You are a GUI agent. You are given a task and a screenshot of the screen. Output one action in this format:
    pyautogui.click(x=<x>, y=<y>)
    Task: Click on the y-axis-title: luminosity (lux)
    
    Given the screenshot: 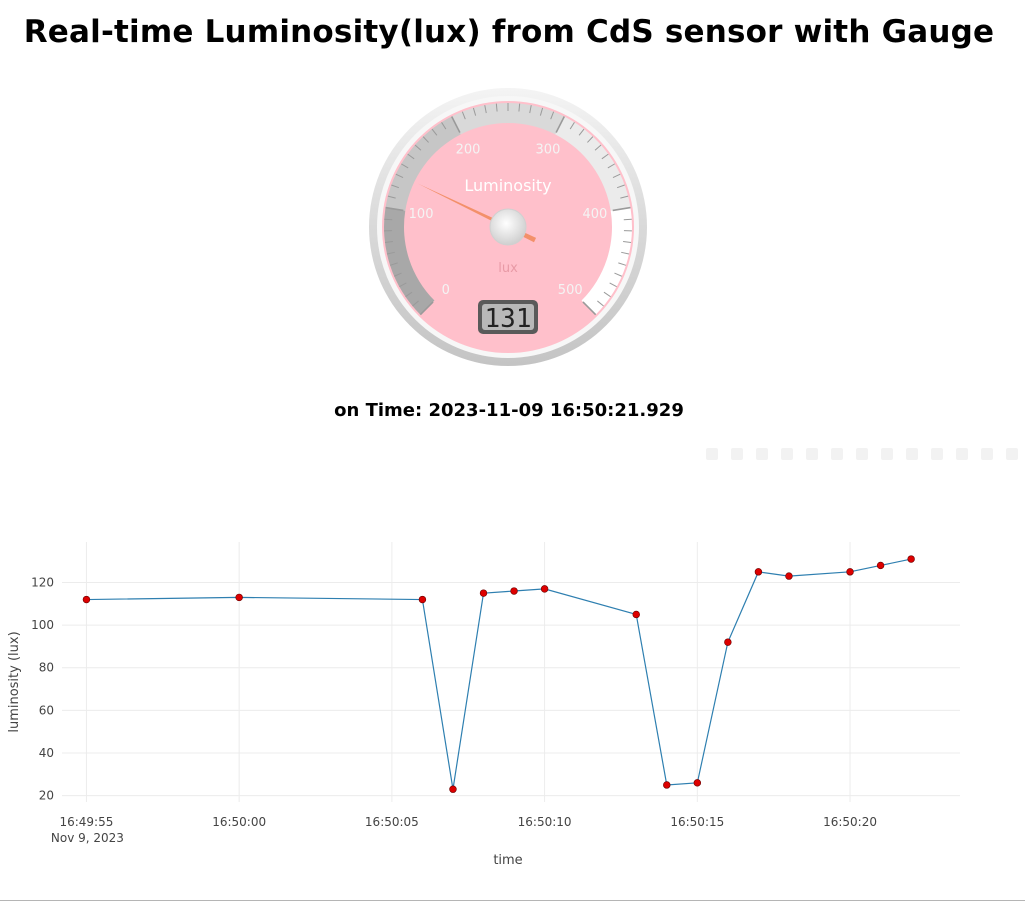 What is the action you would take?
    pyautogui.click(x=14, y=681)
    